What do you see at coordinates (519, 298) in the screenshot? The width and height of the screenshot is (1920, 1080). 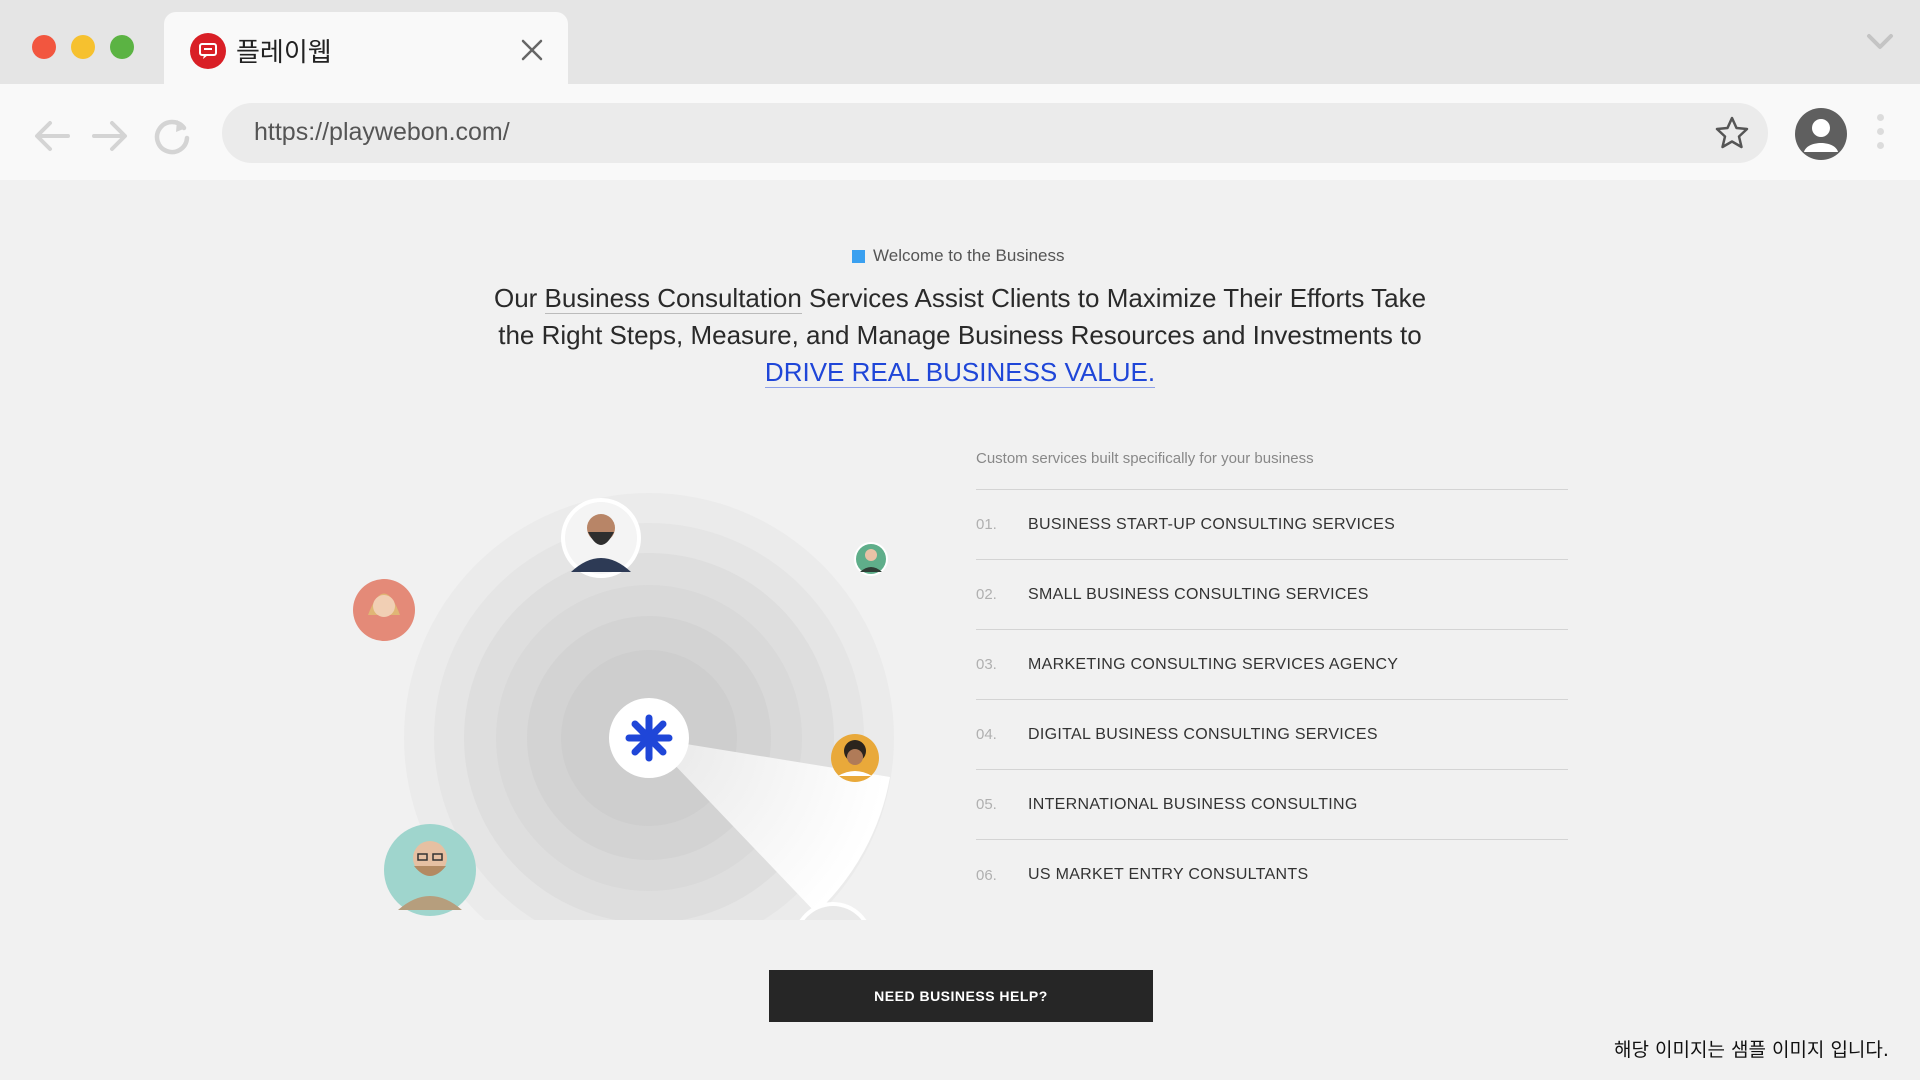 I see `headline-text: Our` at bounding box center [519, 298].